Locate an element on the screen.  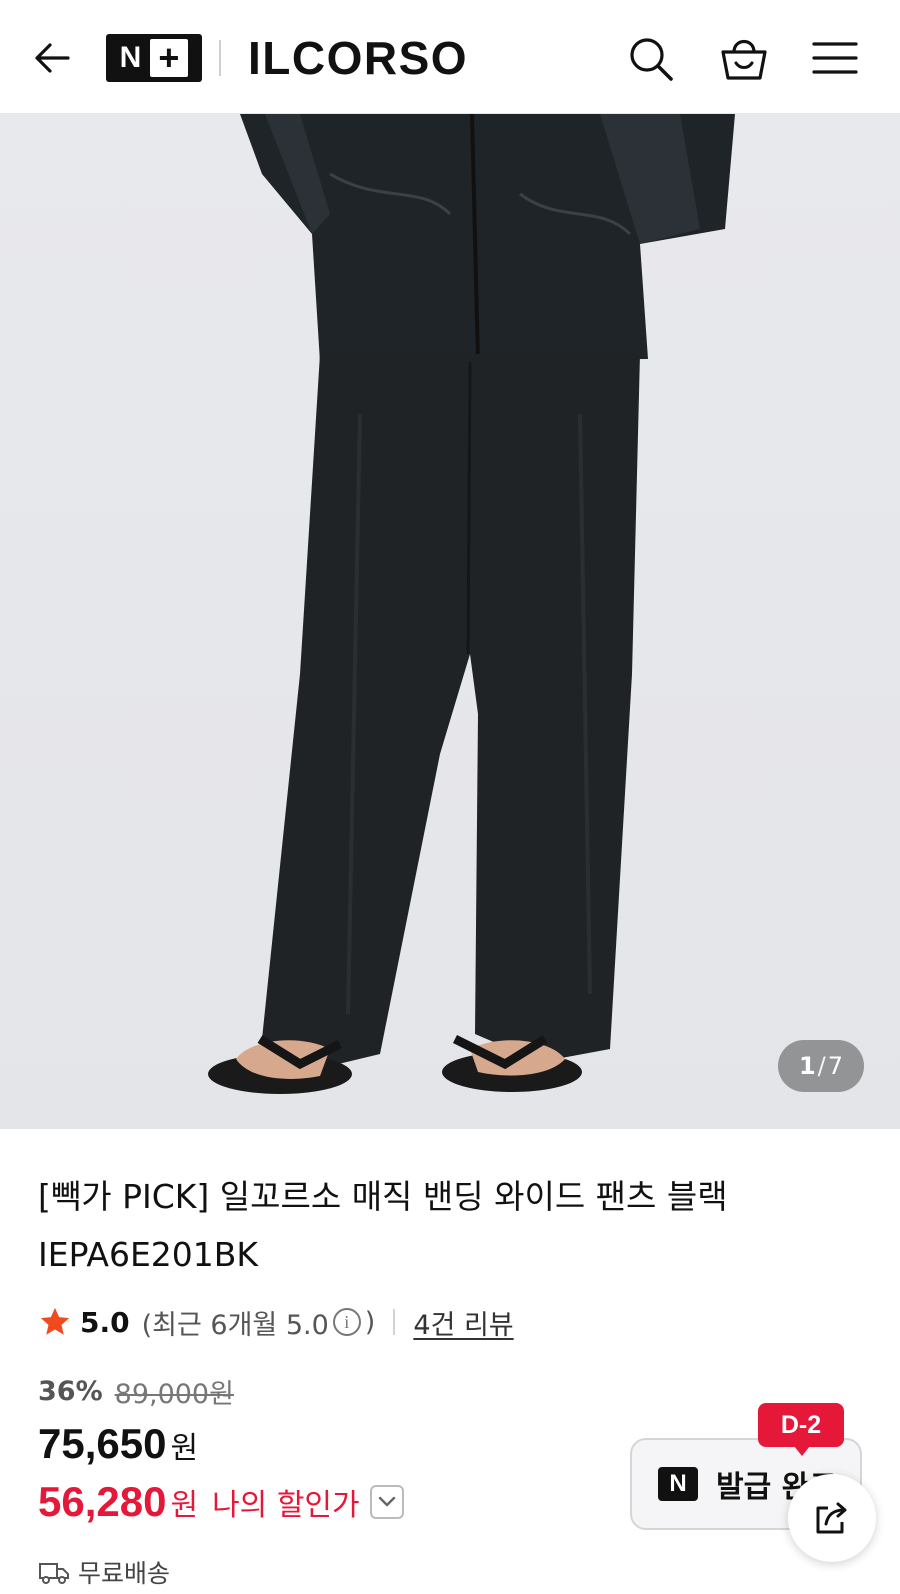
image-page-indicator: 1 / 7 is located at coordinates (821, 1066).